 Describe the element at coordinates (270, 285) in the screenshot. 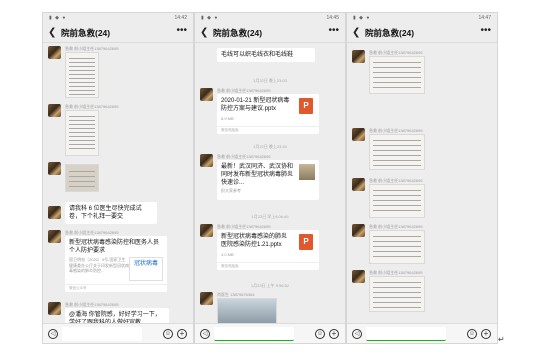

I see `timestamp: 1月23日 上午 9:56:52` at that location.